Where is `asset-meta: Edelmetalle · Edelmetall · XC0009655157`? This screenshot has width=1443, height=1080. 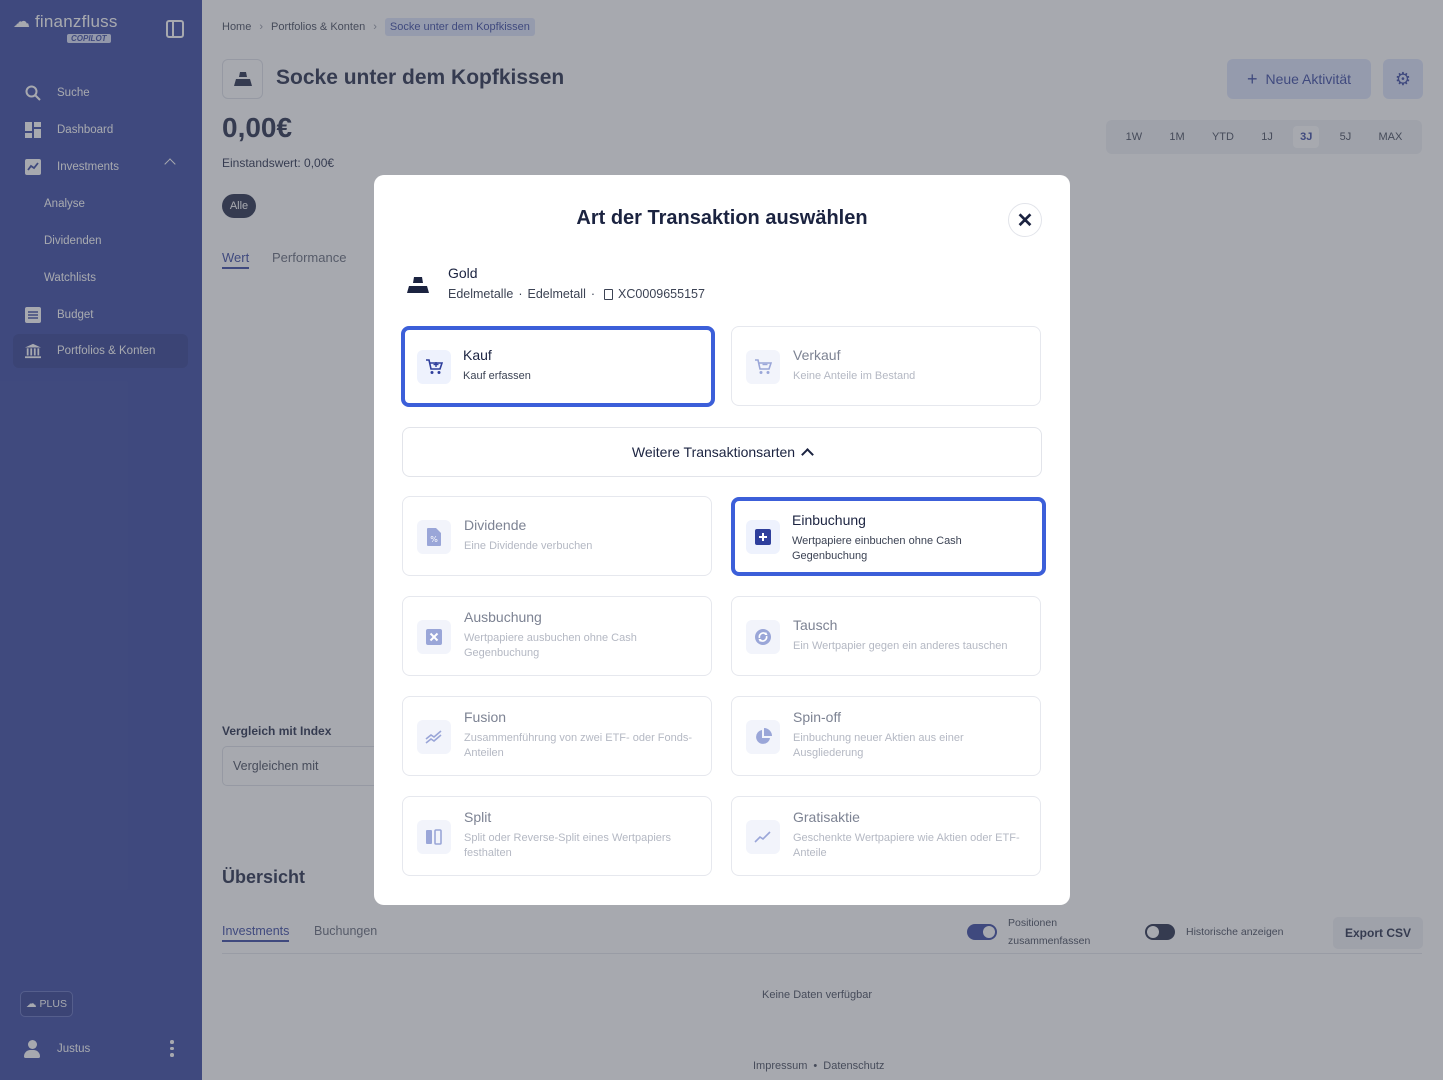
asset-meta: Edelmetalle · Edelmetall · XC0009655157 is located at coordinates (576, 294).